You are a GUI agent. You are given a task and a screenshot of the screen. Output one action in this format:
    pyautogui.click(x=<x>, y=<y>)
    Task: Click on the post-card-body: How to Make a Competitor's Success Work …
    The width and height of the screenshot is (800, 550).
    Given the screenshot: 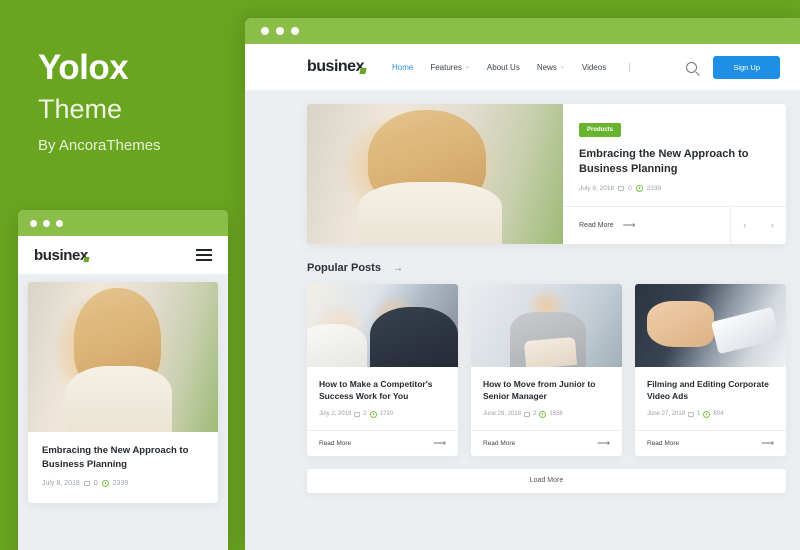 What is the action you would take?
    pyautogui.click(x=382, y=398)
    